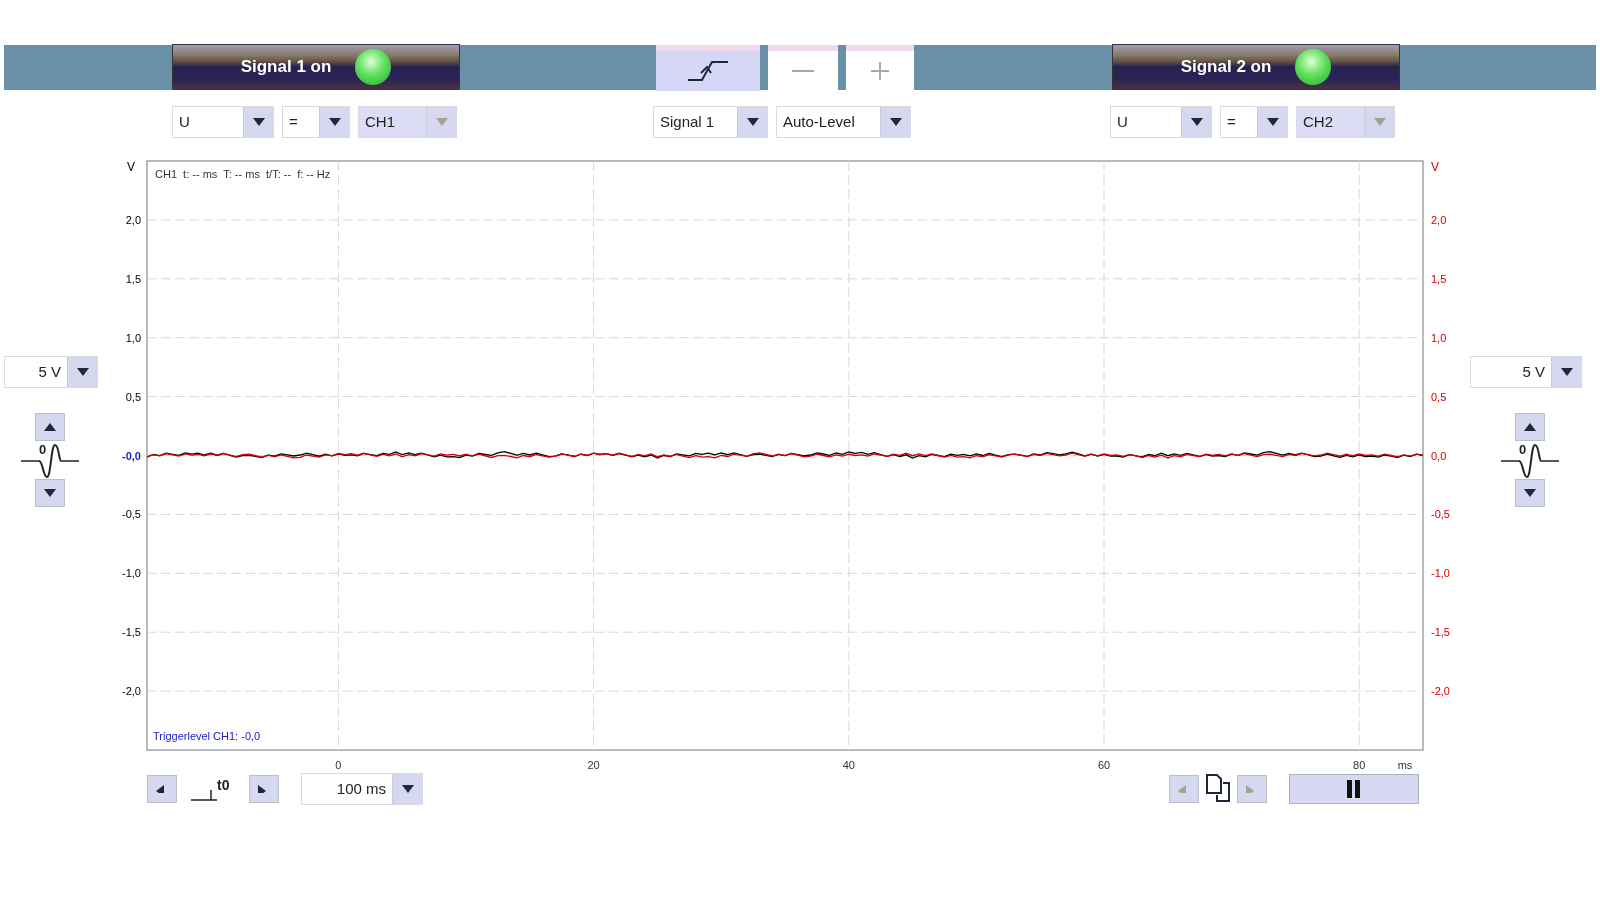  Describe the element at coordinates (1405, 765) in the screenshot. I see `x-unit-label: ms` at that location.